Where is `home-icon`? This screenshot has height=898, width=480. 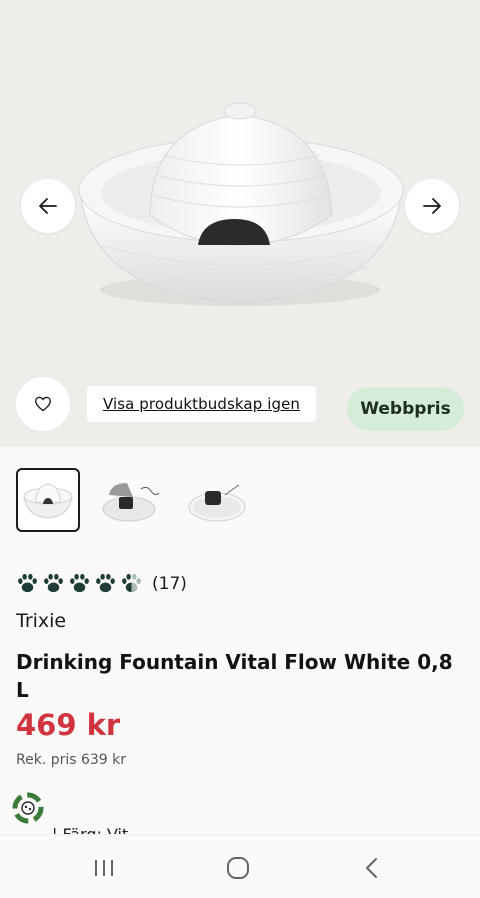 home-icon is located at coordinates (238, 868).